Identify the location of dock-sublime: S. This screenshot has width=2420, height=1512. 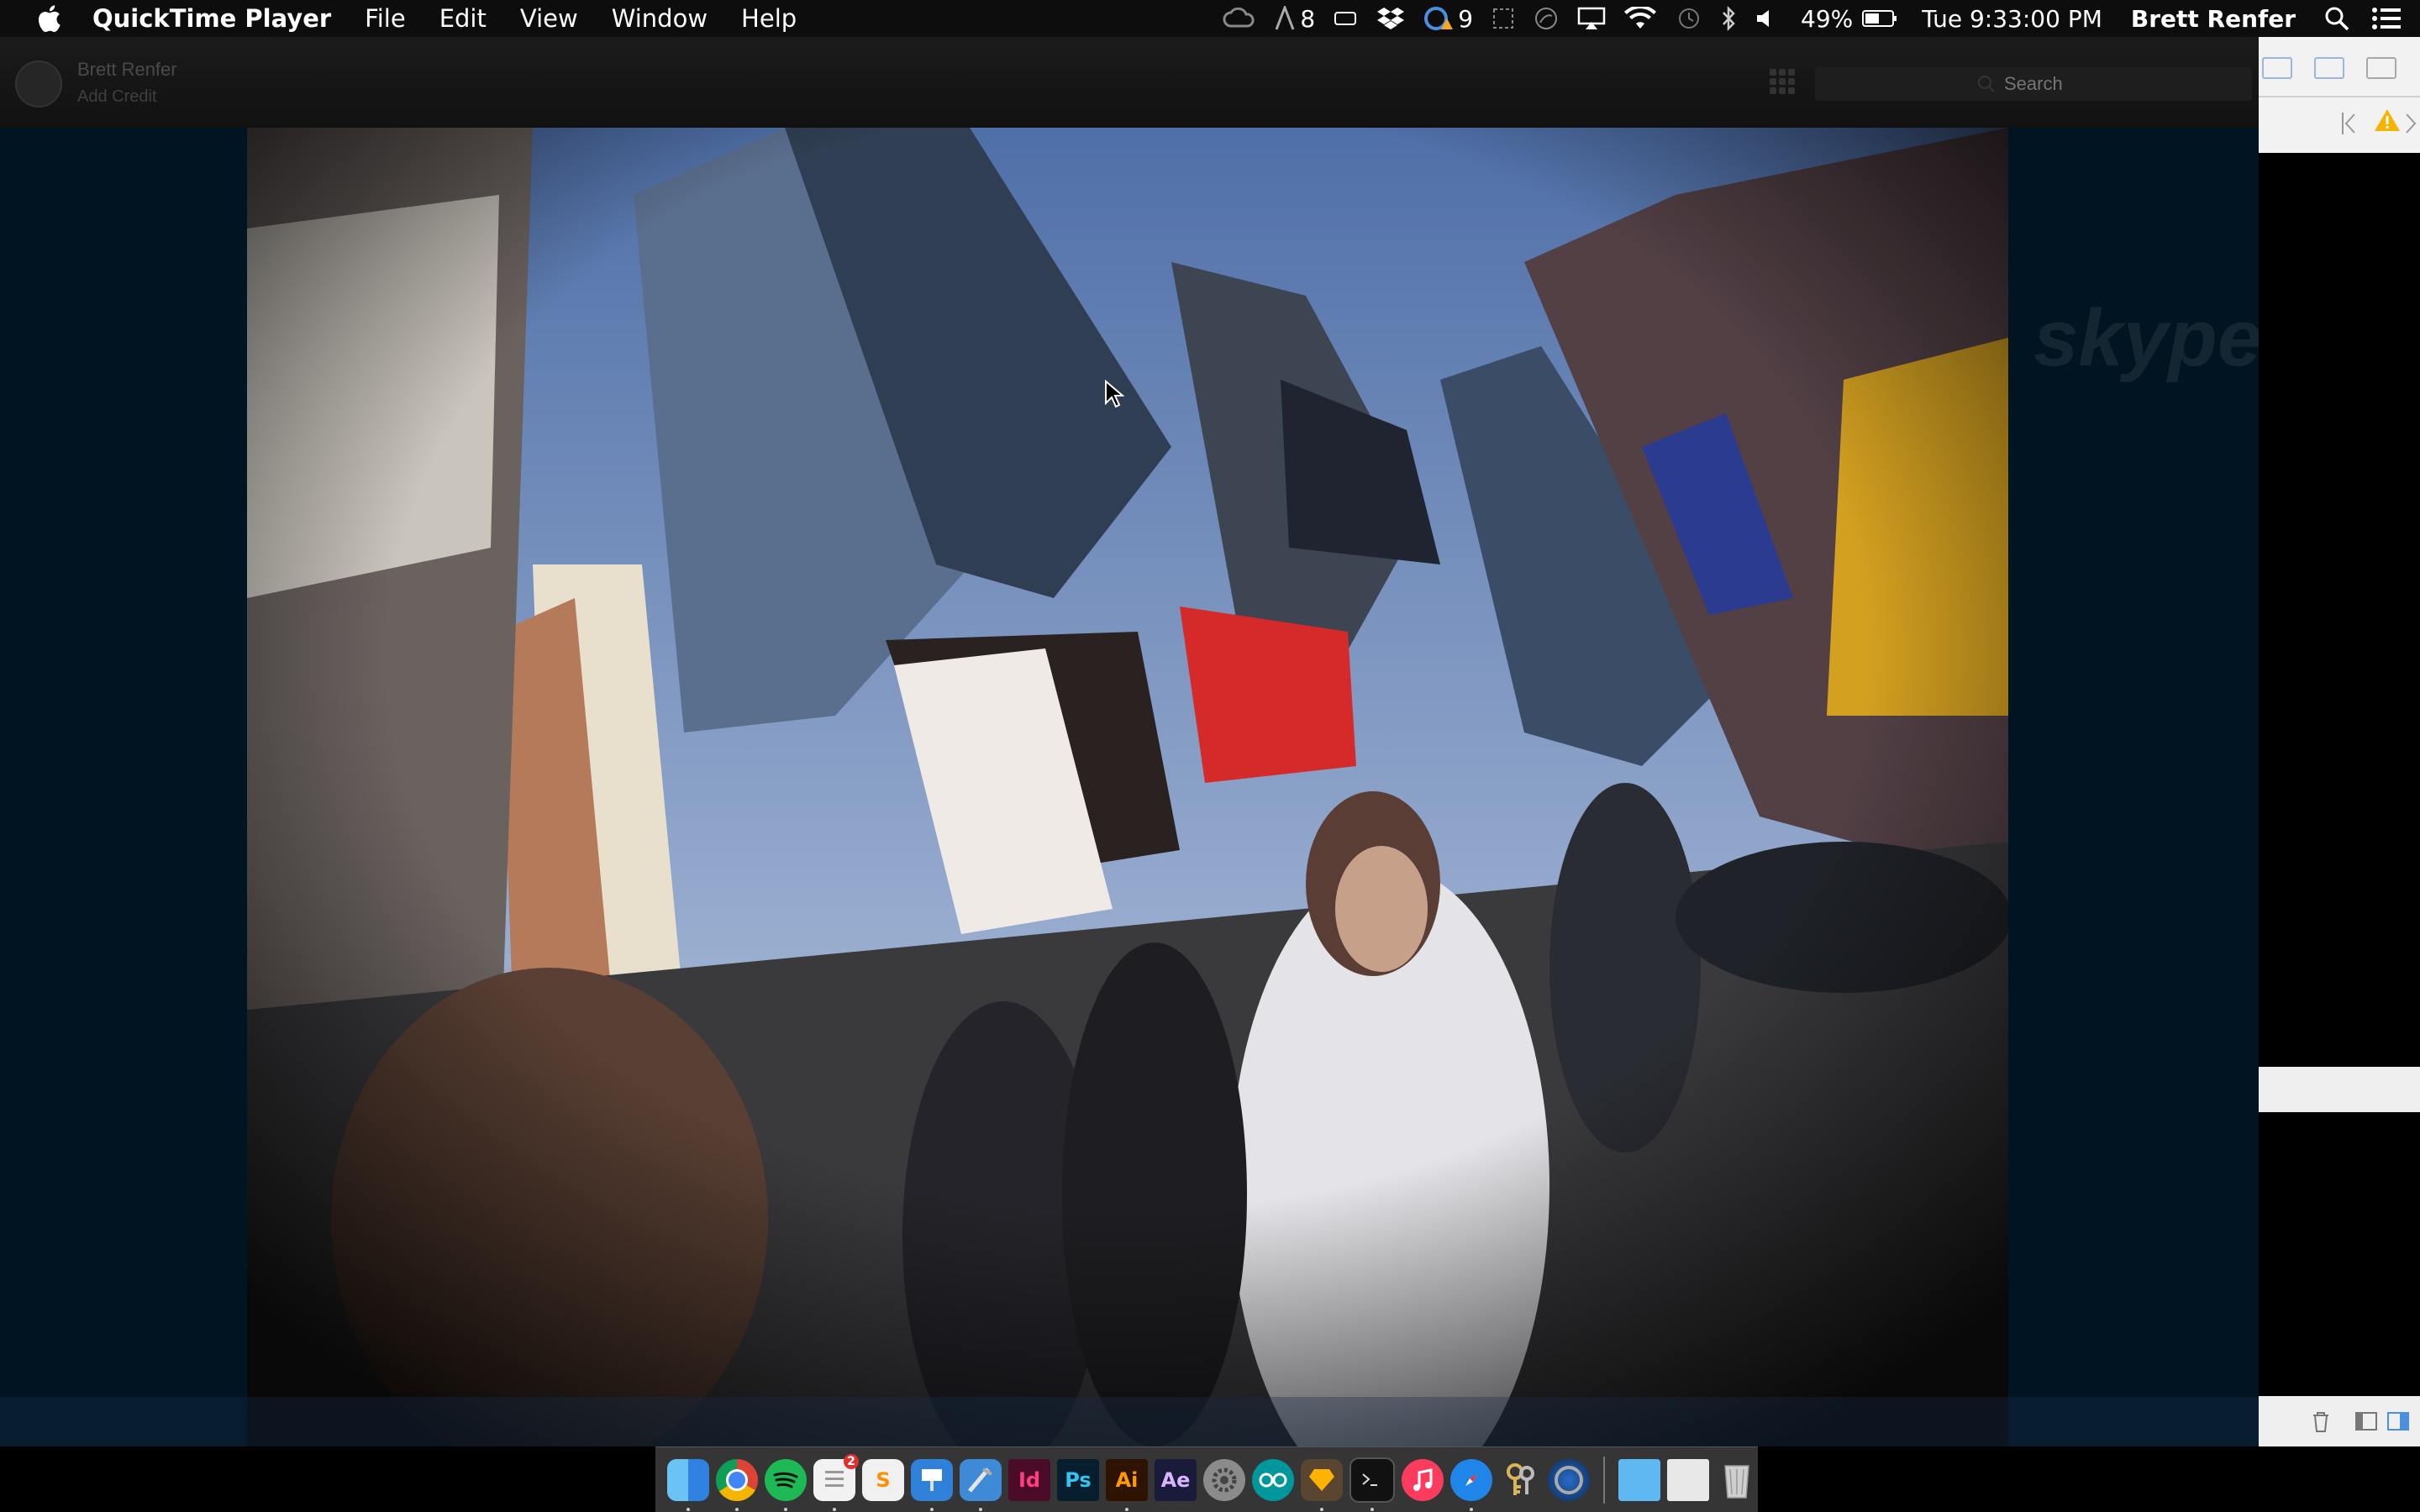
(883, 1479).